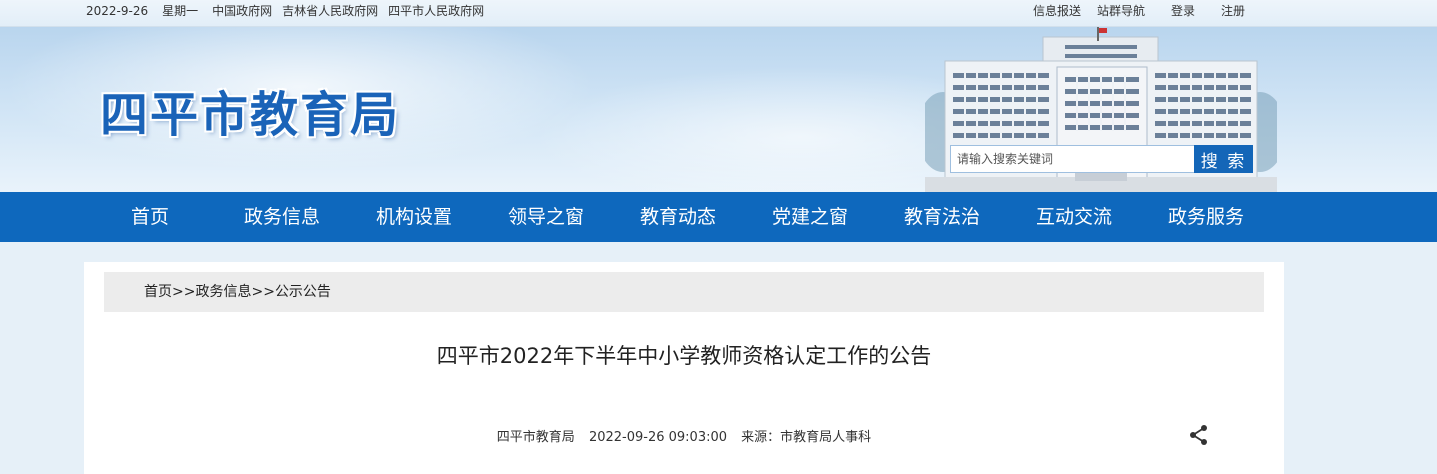 This screenshot has height=474, width=1437. I want to click on breadcrumb-home: 首页, so click(158, 292).